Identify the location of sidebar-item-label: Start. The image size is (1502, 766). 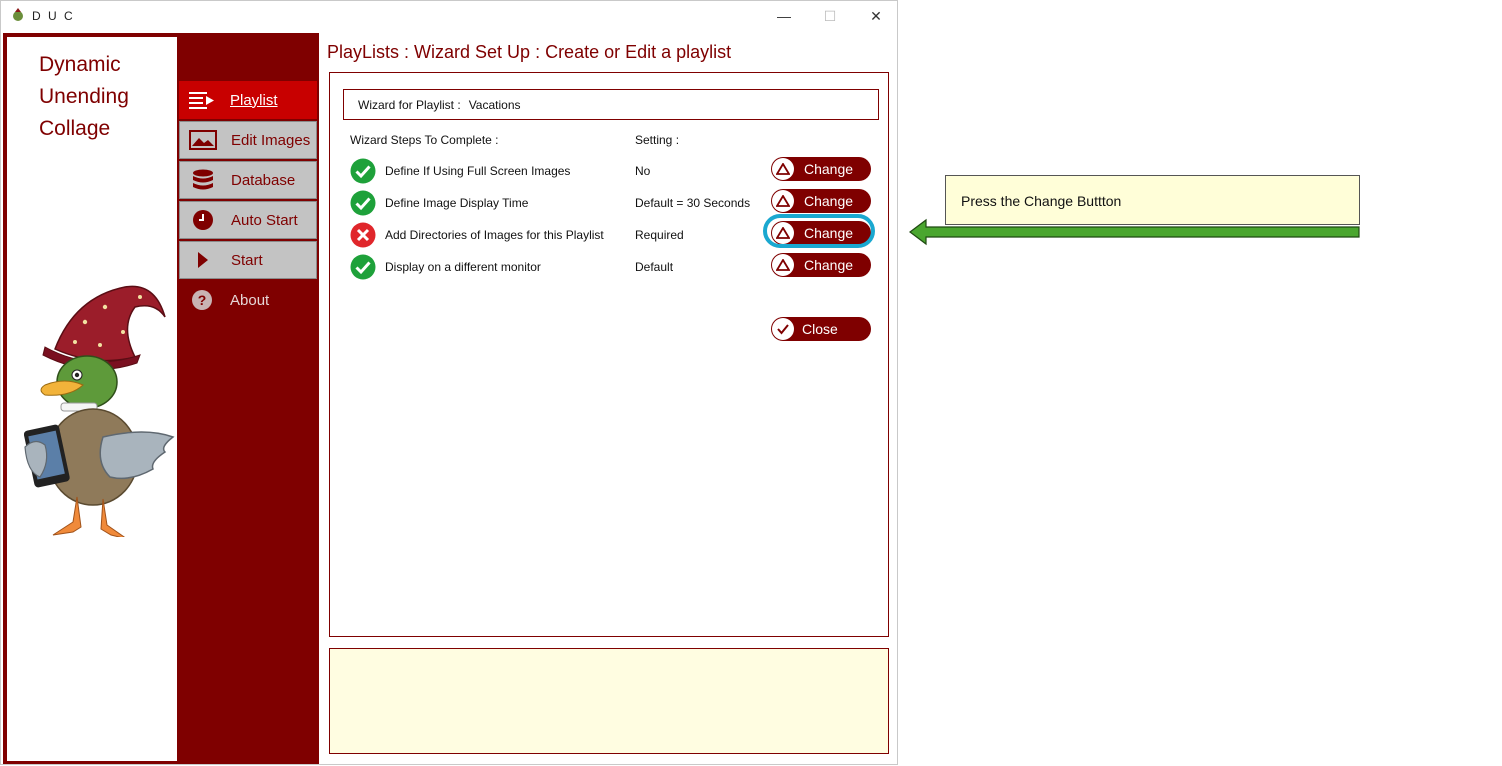
(247, 260).